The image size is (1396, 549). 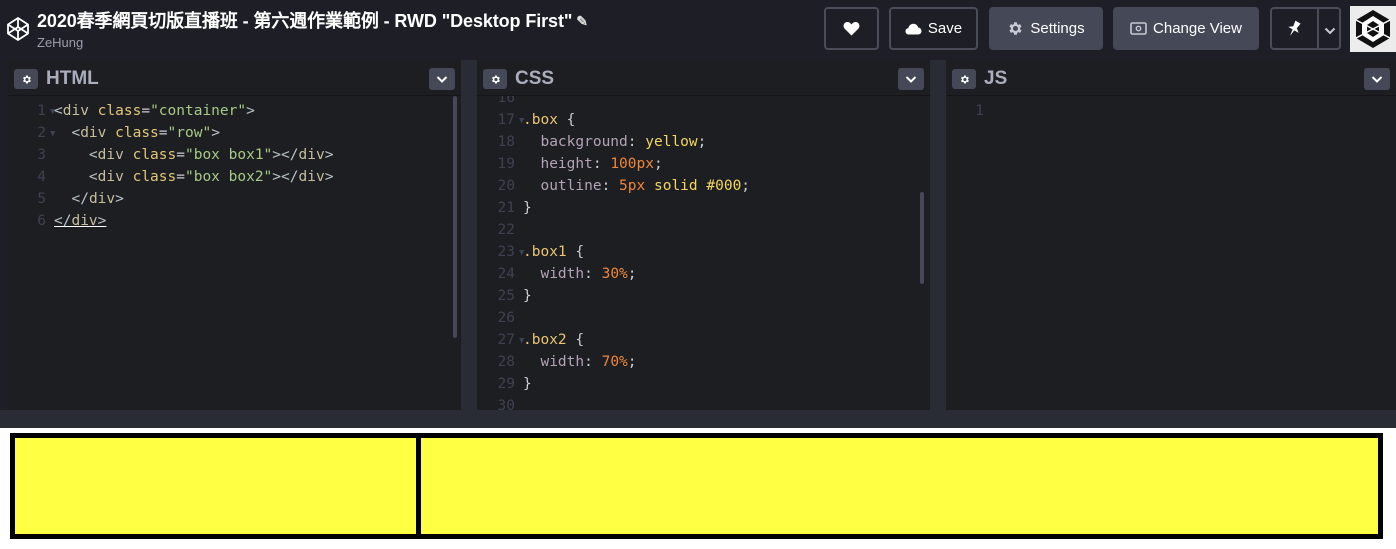 What do you see at coordinates (198, 111) in the screenshot?
I see `code-token: "container"` at bounding box center [198, 111].